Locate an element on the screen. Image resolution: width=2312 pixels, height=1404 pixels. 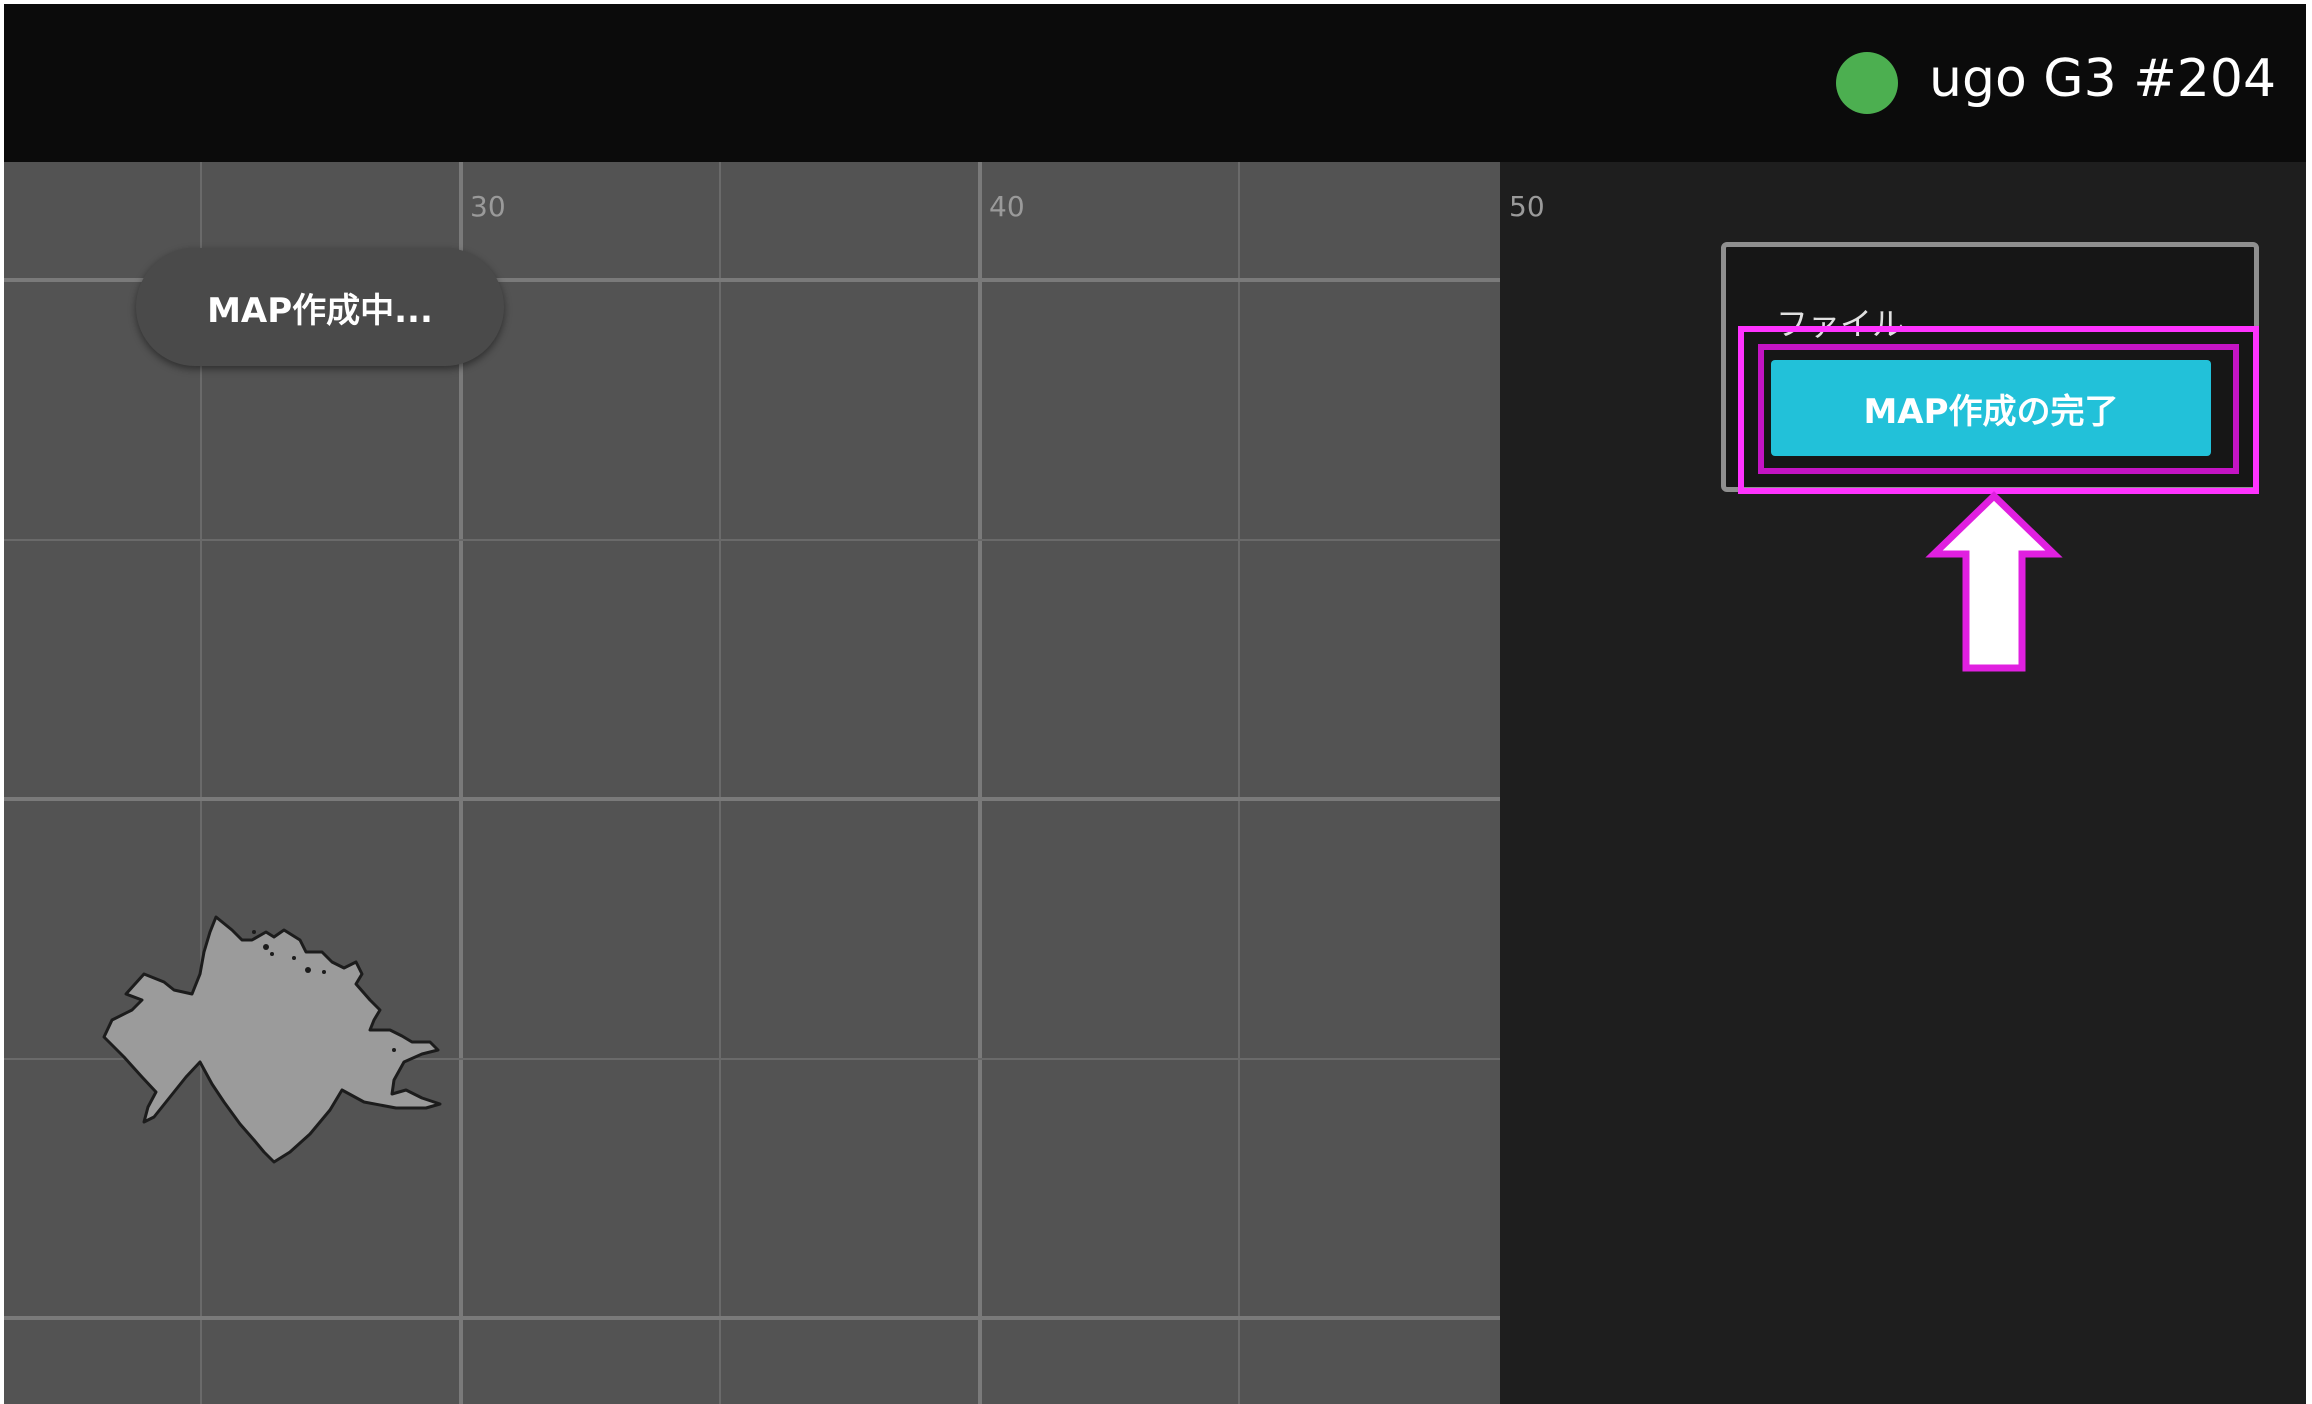
x-tick-label: 50 is located at coordinates (1527, 206).